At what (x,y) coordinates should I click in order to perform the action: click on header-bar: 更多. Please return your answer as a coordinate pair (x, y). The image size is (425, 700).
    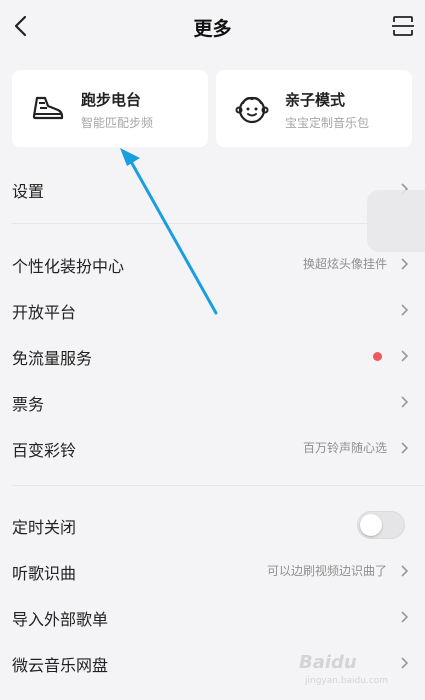
    Looking at the image, I should click on (212, 26).